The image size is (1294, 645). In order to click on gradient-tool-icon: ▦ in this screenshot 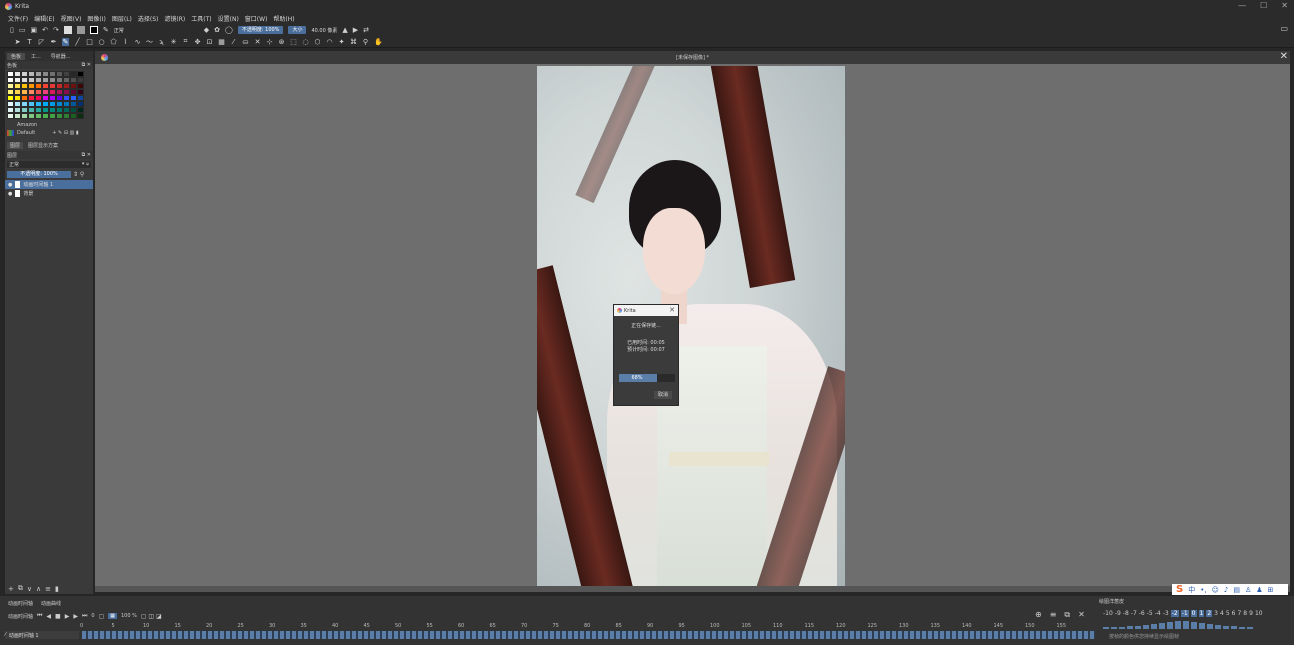, I will do `click(221, 42)`.